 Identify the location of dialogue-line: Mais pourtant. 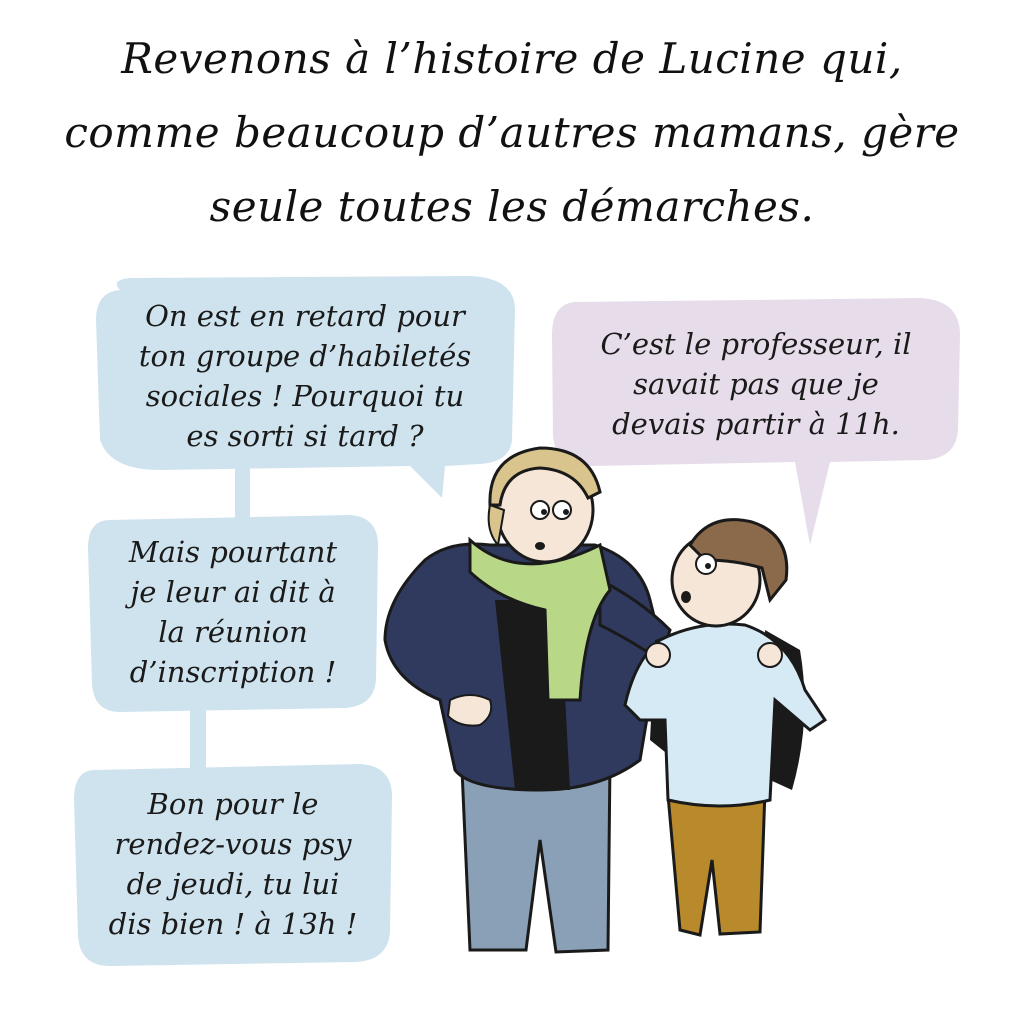
(233, 552).